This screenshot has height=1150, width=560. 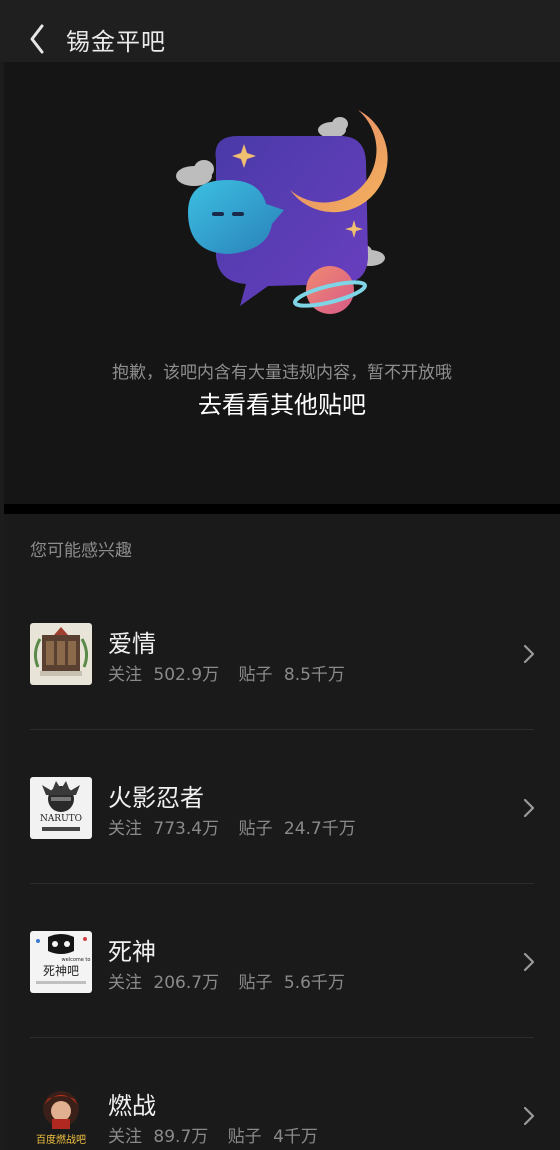 I want to click on blocked-message: 抱歉，该吧内含有大量违规内容，暂不开放哦, so click(x=282, y=373).